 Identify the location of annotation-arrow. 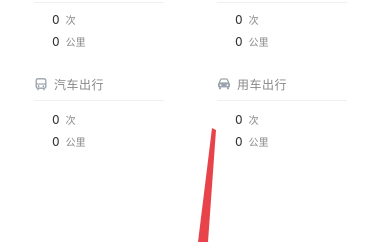
(207, 185).